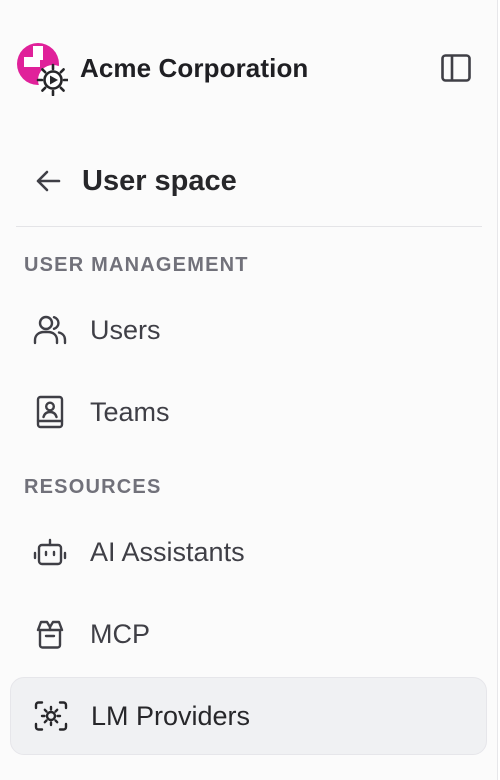 The height and width of the screenshot is (780, 500). I want to click on org-header: Acme Corporation, so click(251, 68).